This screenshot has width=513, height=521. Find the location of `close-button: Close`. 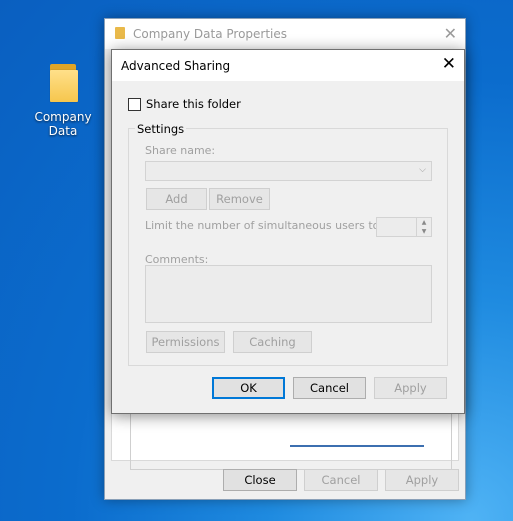

close-button: Close is located at coordinates (260, 480).